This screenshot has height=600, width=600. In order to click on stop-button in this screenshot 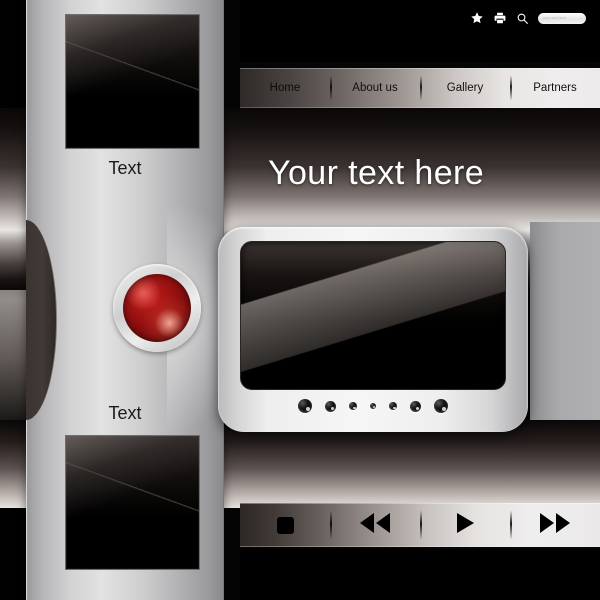, I will do `click(285, 525)`.